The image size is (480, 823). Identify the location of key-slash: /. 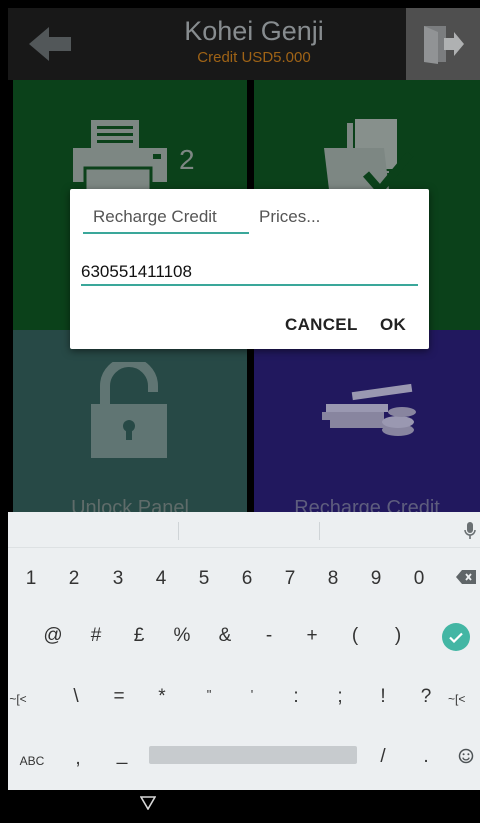
(383, 757).